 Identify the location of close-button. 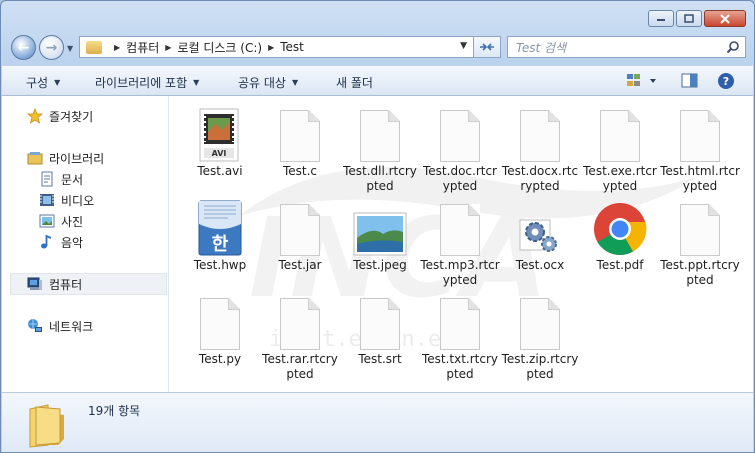
(725, 18).